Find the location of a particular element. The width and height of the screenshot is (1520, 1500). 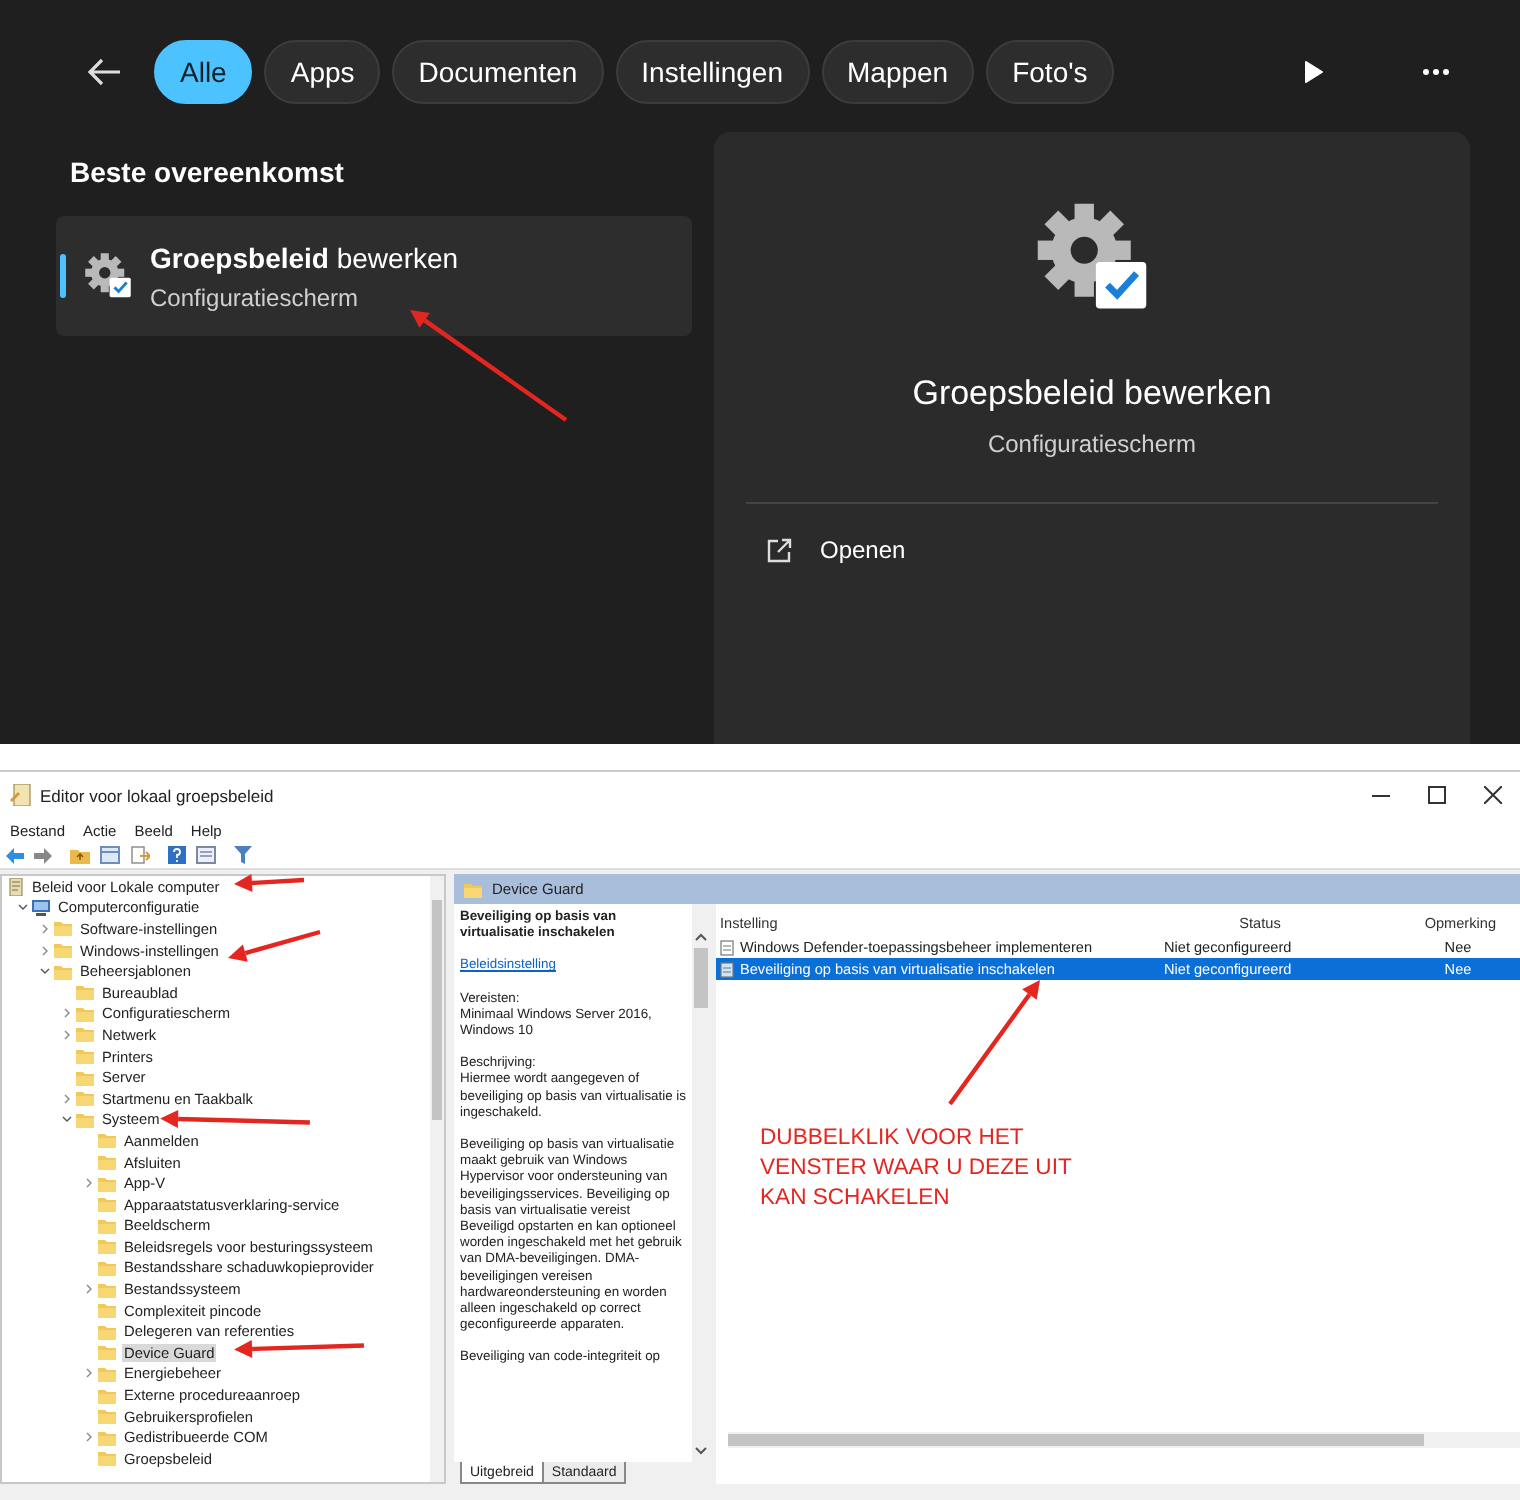

filter-tab: Mappen is located at coordinates (898, 72).